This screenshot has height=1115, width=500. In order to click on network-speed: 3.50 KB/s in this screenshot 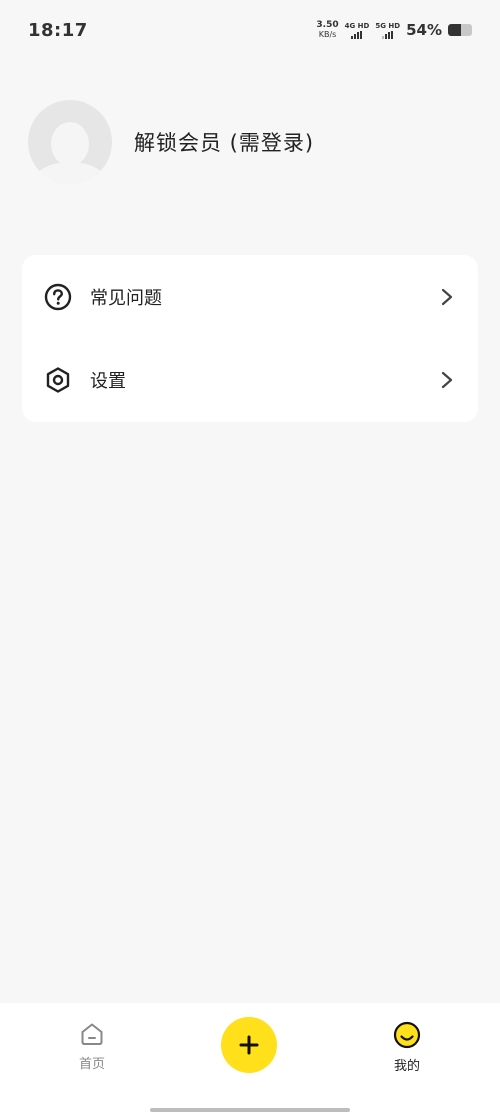, I will do `click(327, 30)`.